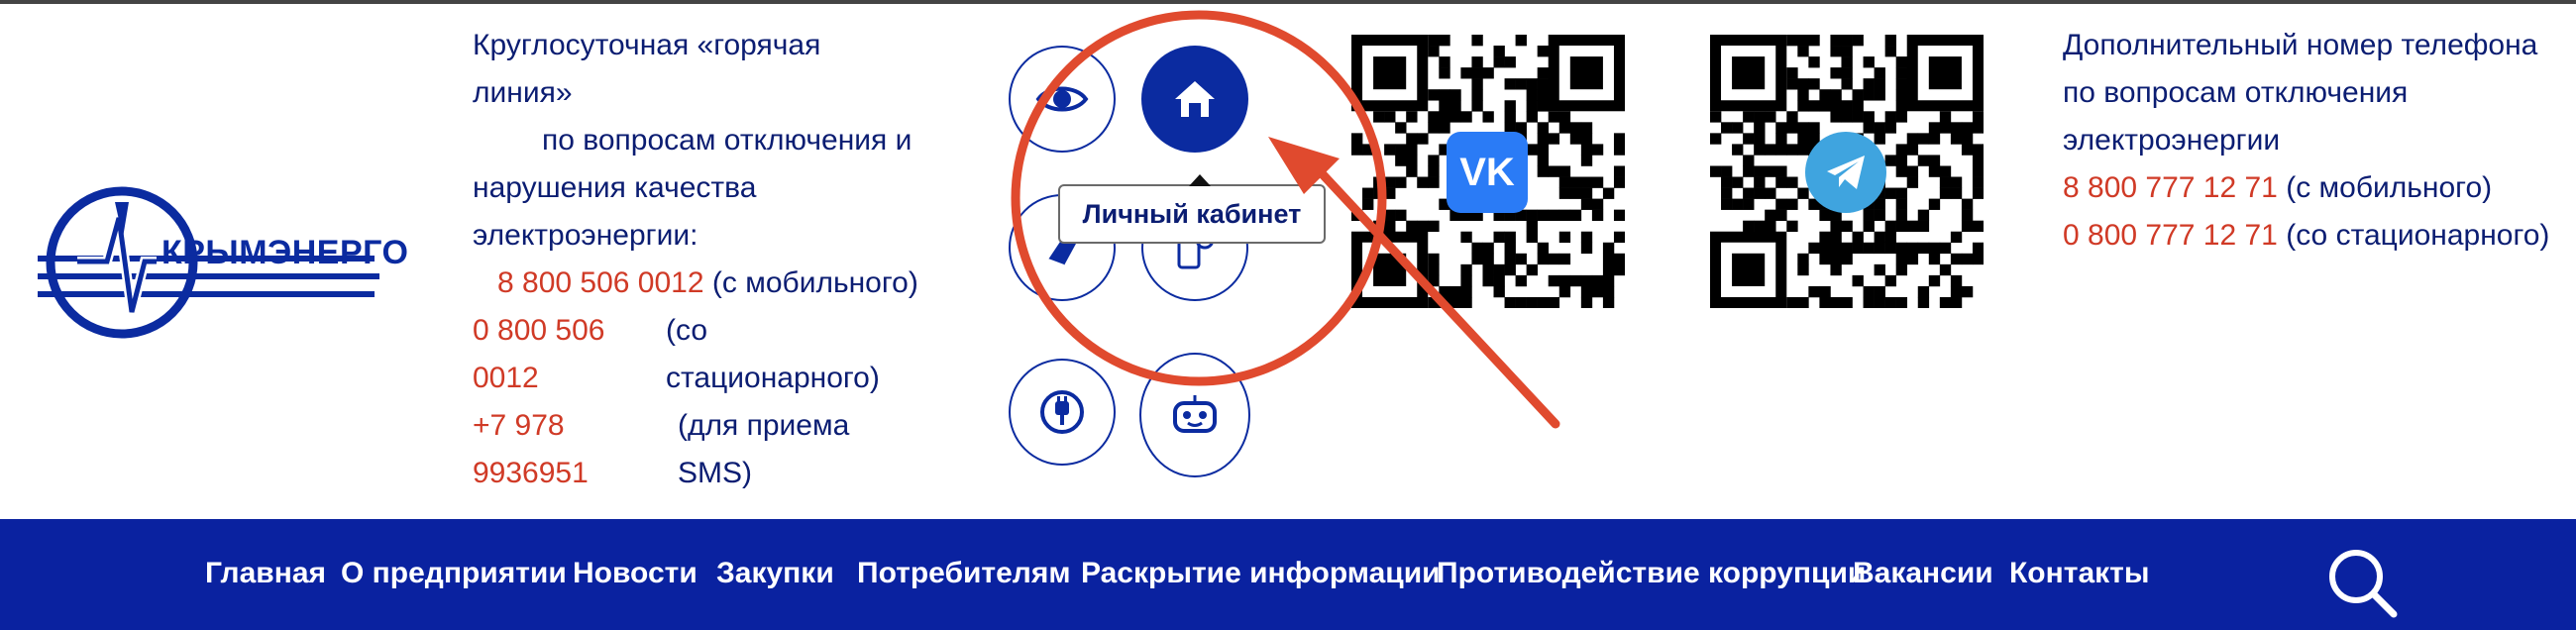 The image size is (2576, 630). What do you see at coordinates (2362, 582) in the screenshot?
I see `search-icon` at bounding box center [2362, 582].